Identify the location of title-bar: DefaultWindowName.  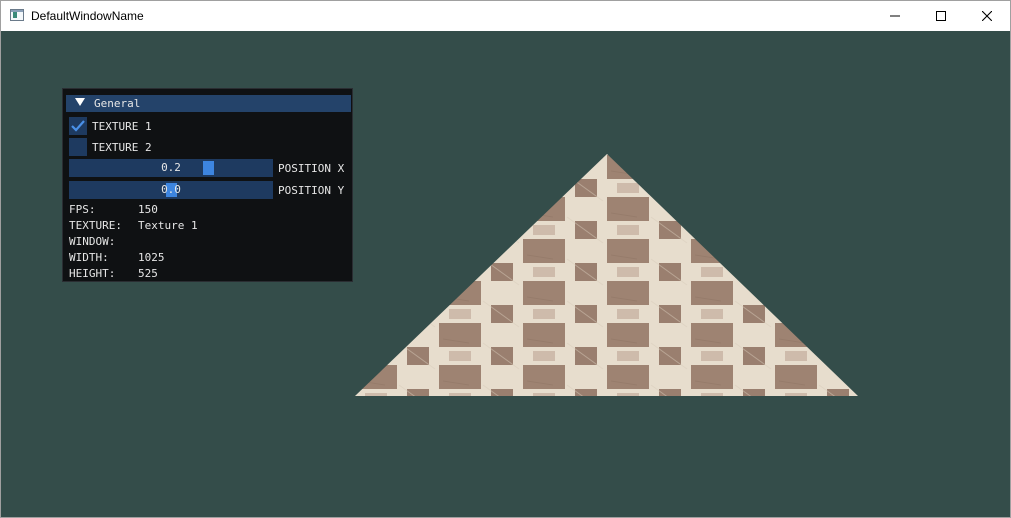
(505, 16).